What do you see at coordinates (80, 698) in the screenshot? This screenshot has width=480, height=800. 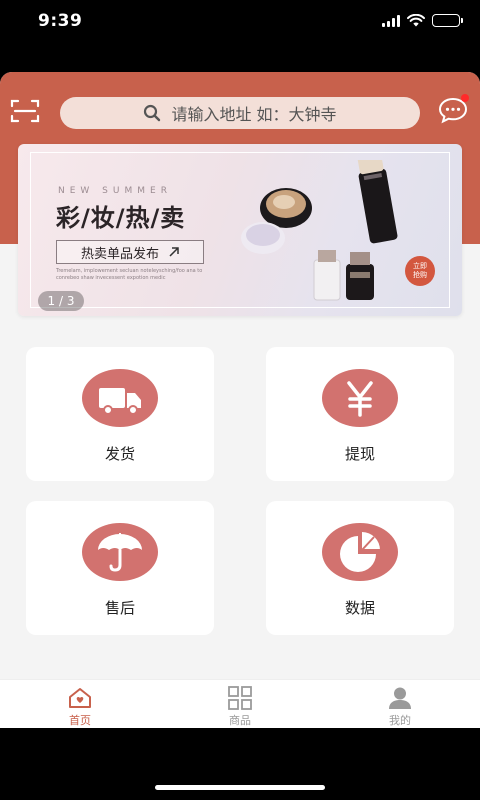 I see `home-icon` at bounding box center [80, 698].